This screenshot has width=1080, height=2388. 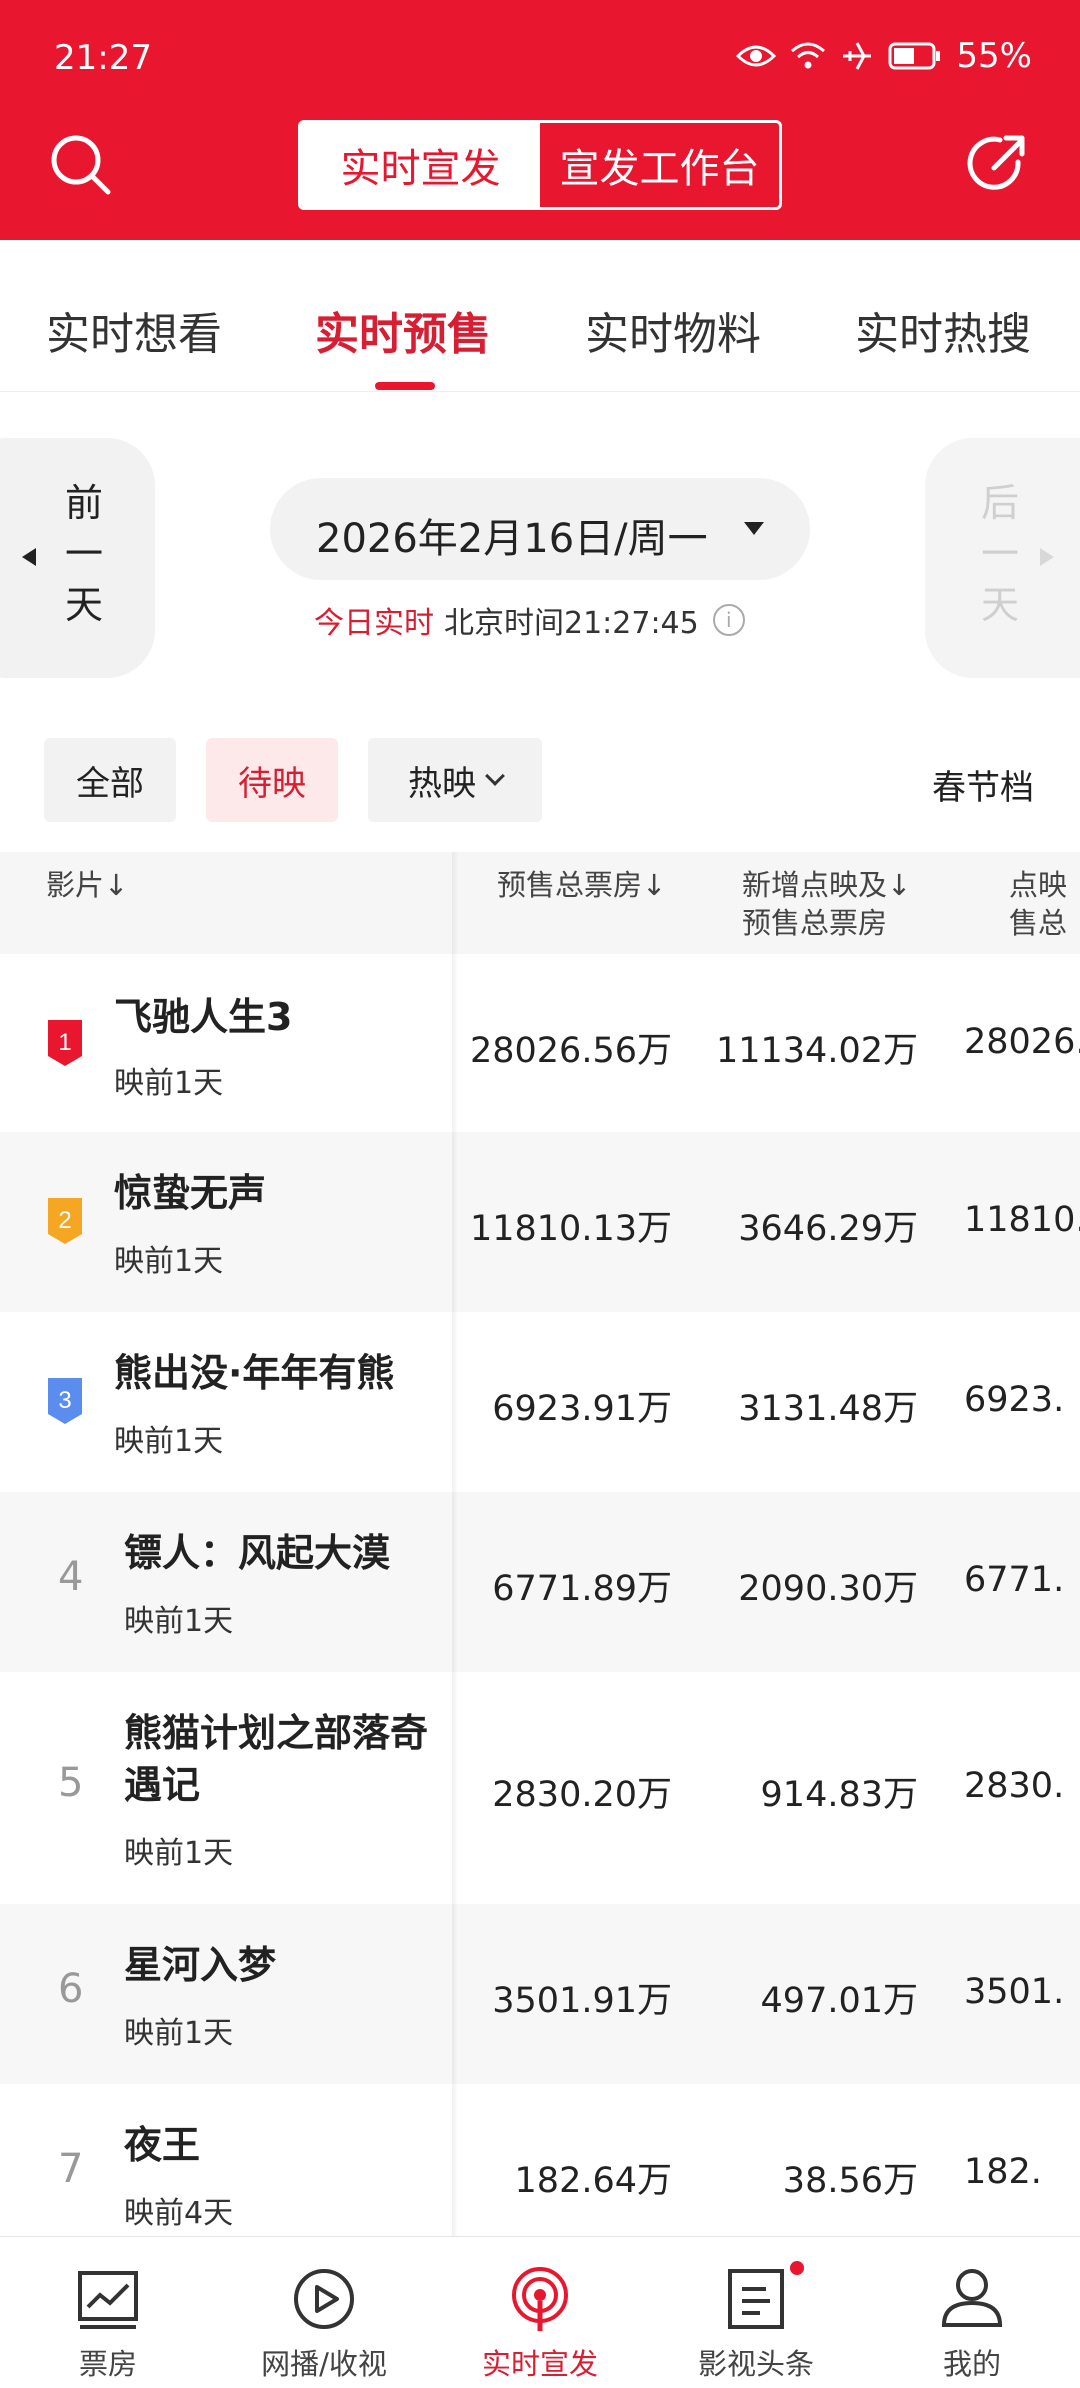 I want to click on broadcast-icon, so click(x=540, y=2299).